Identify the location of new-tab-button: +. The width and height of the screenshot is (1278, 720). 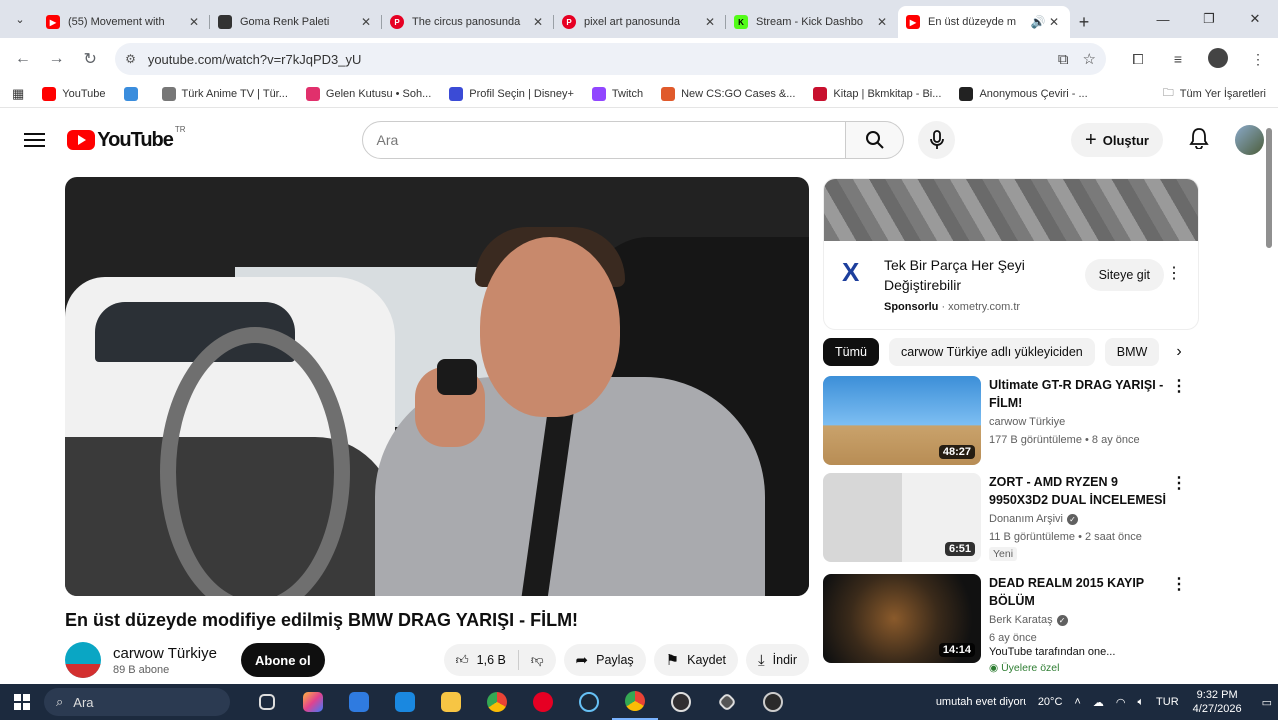
(1084, 22).